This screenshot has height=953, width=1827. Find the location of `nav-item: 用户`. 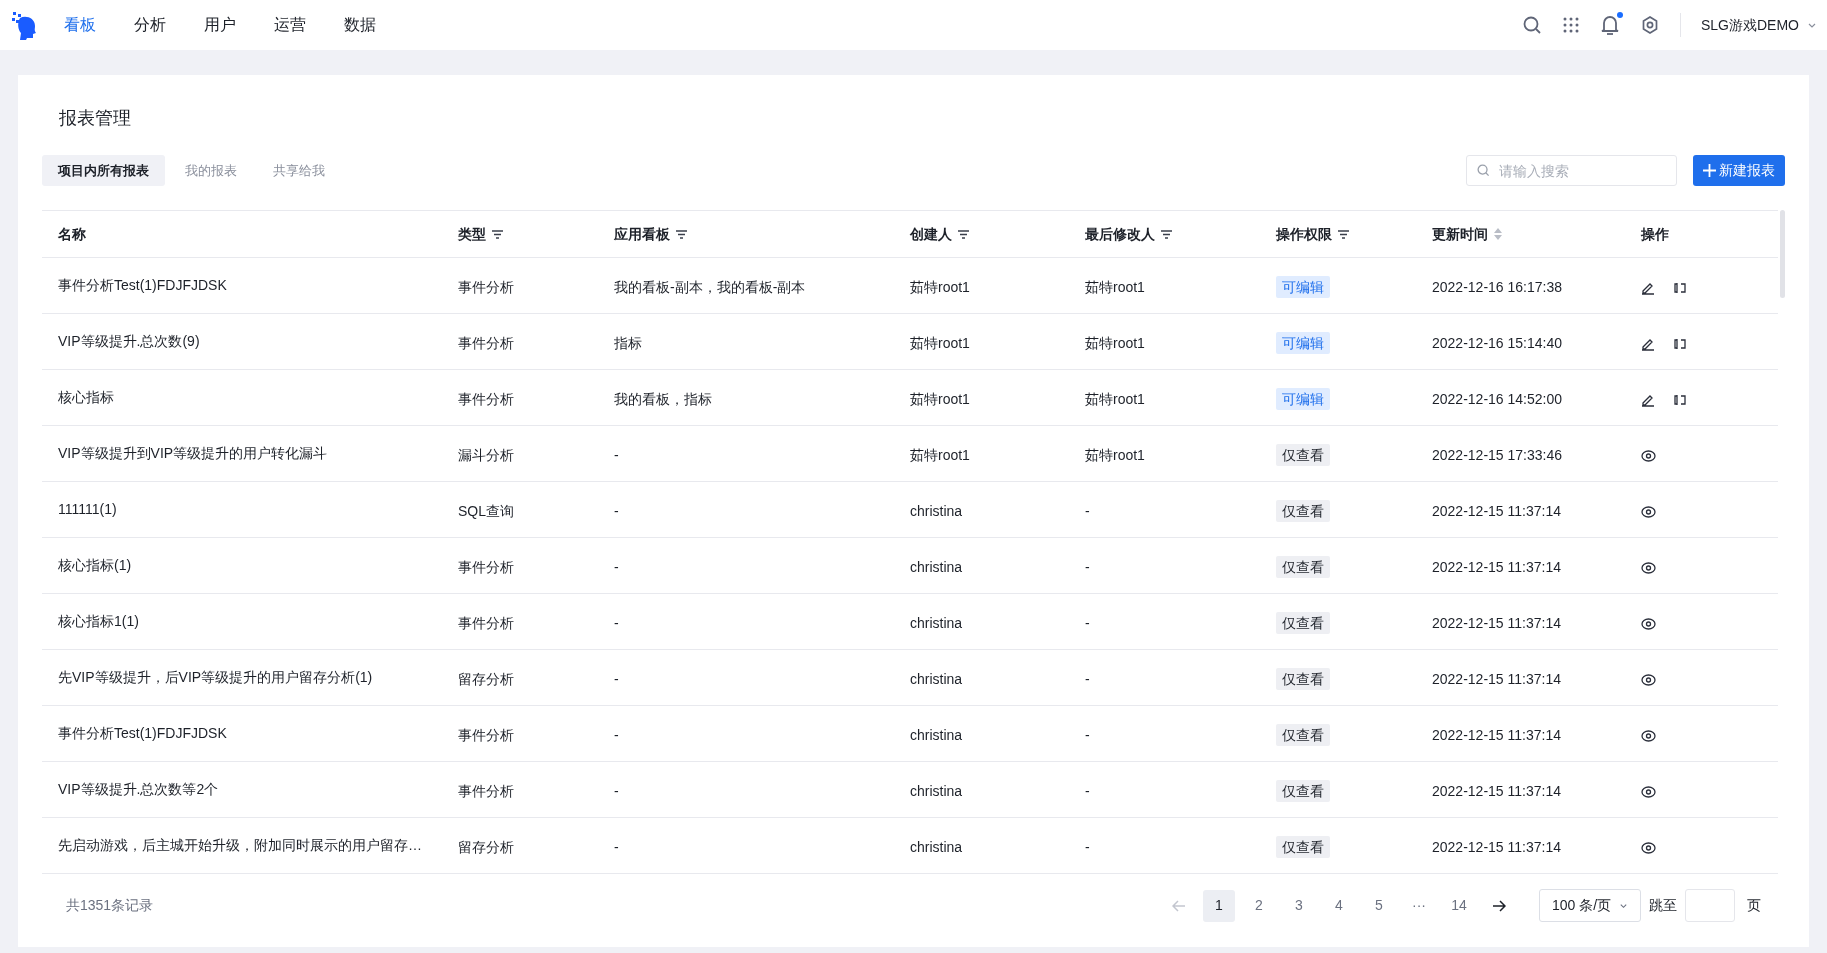

nav-item: 用户 is located at coordinates (220, 25).